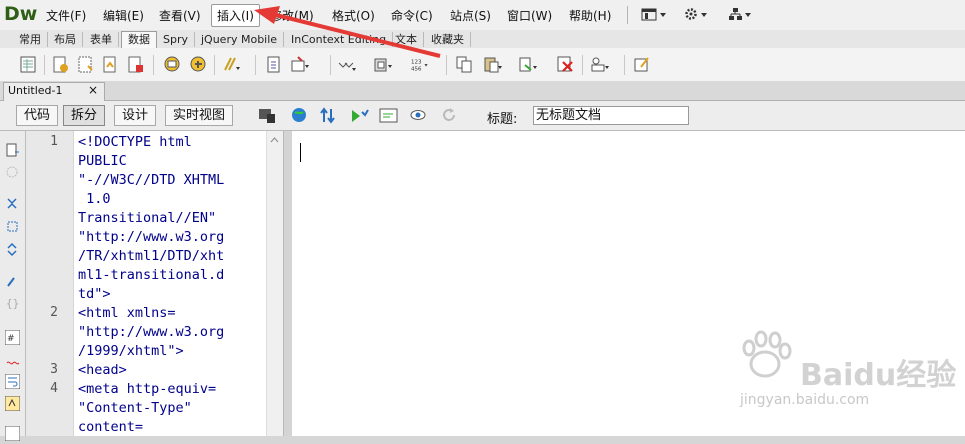 The width and height of the screenshot is (965, 444). Describe the element at coordinates (123, 15) in the screenshot. I see `menu-edit: 编辑(E)` at that location.